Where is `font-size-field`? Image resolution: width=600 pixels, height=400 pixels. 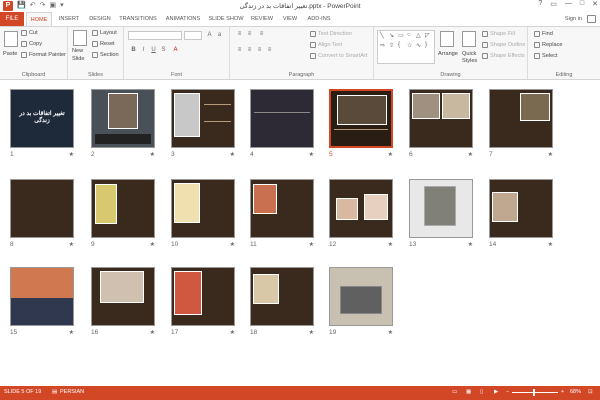
font-size-field is located at coordinates (193, 35).